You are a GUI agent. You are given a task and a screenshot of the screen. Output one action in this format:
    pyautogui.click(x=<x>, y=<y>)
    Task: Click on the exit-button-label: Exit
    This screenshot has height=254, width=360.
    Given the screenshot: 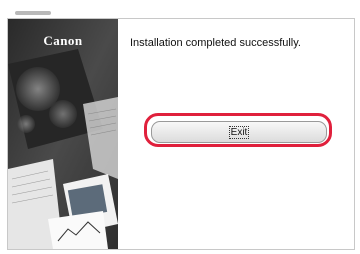 What is the action you would take?
    pyautogui.click(x=239, y=132)
    